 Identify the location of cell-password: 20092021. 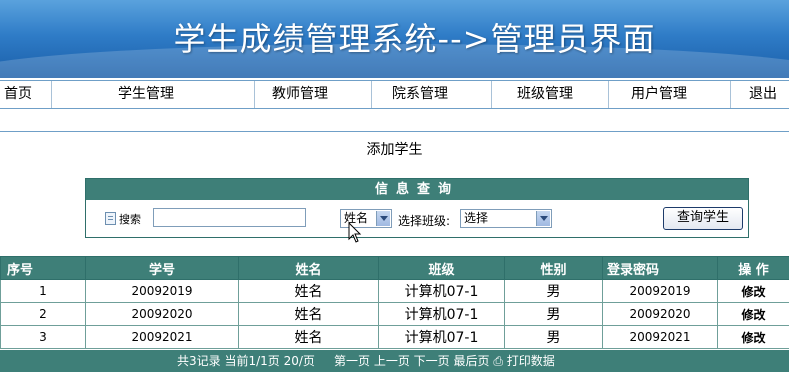
(660, 337).